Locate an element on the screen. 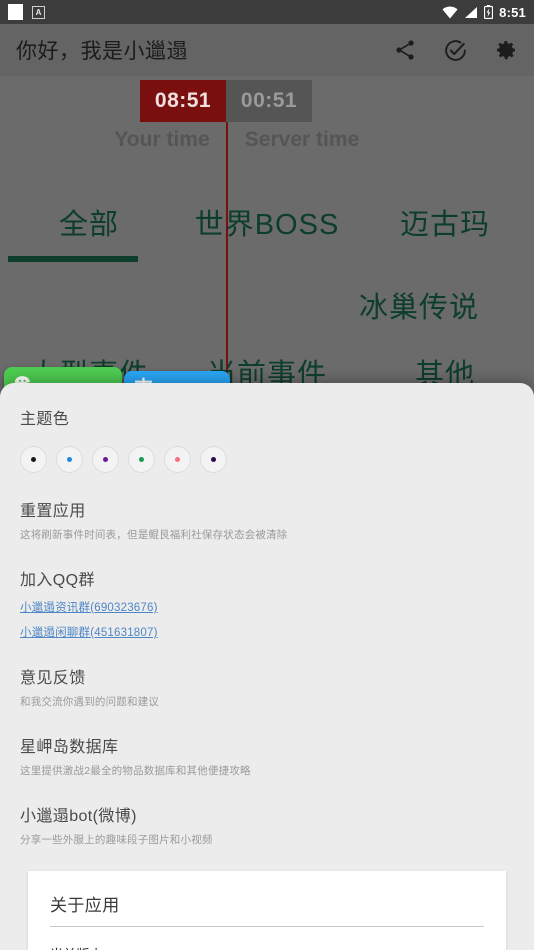  status-bar-right-icons: 8:51 is located at coordinates (484, 12).